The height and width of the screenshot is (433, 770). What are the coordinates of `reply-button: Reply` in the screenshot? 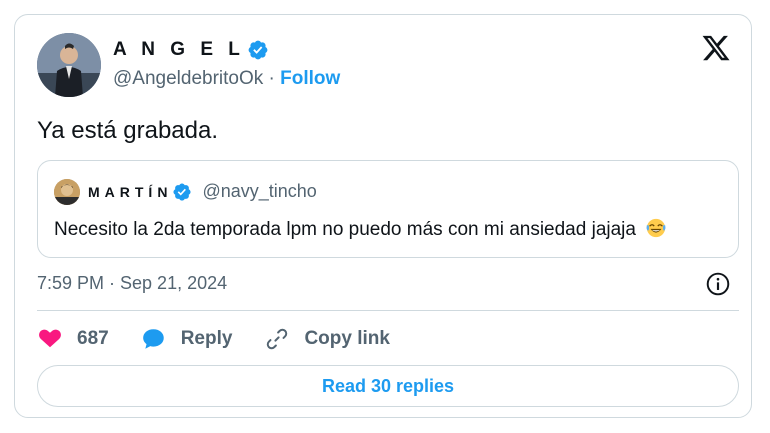 It's located at (187, 339).